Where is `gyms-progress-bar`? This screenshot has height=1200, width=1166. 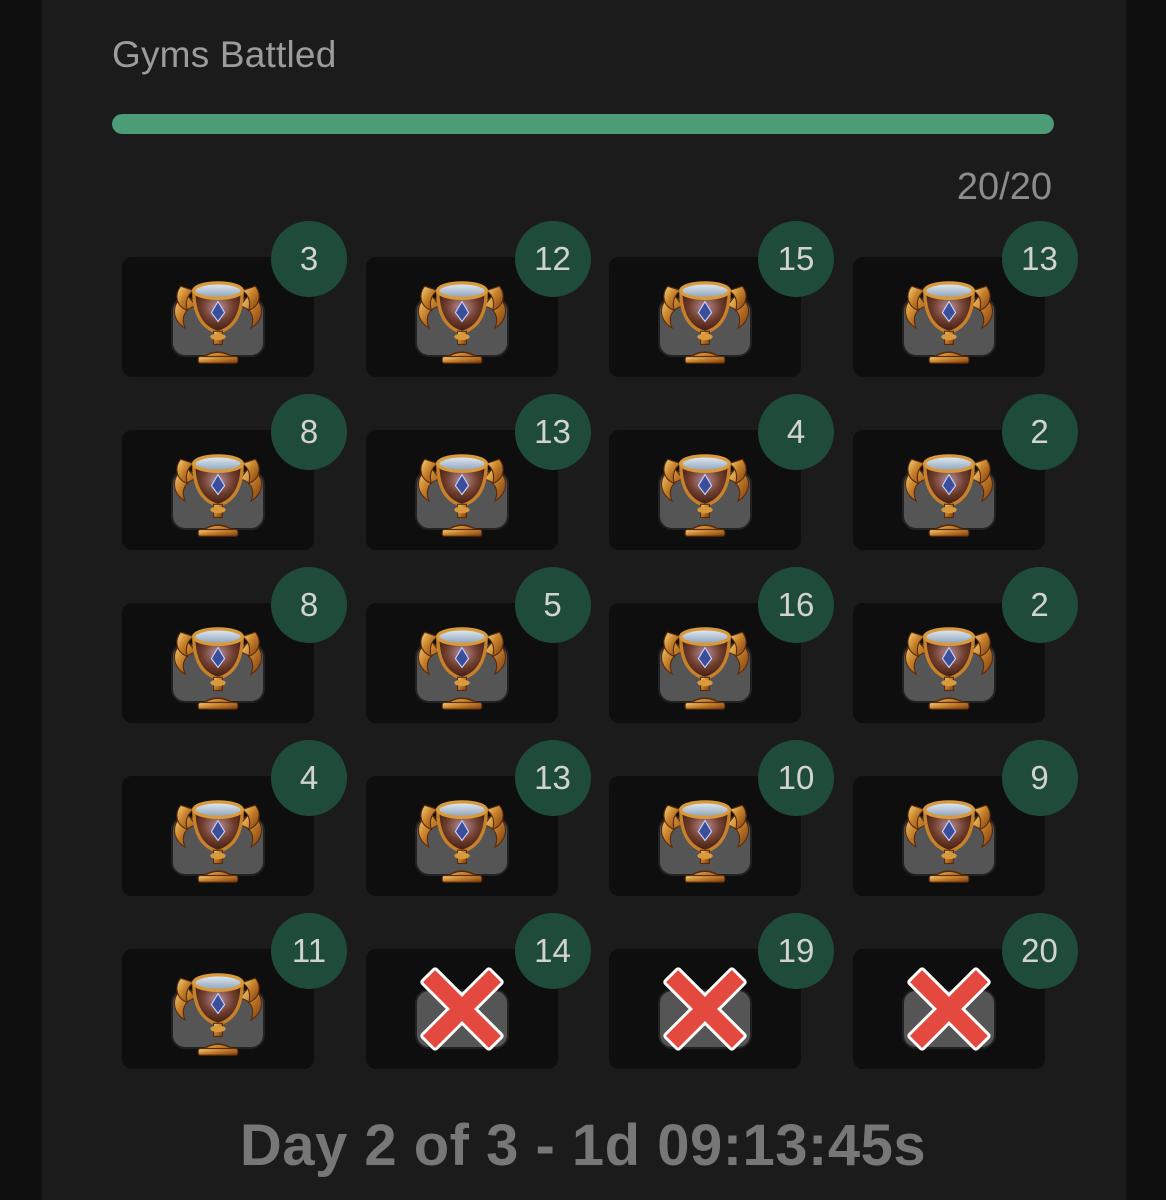
gyms-progress-bar is located at coordinates (583, 124).